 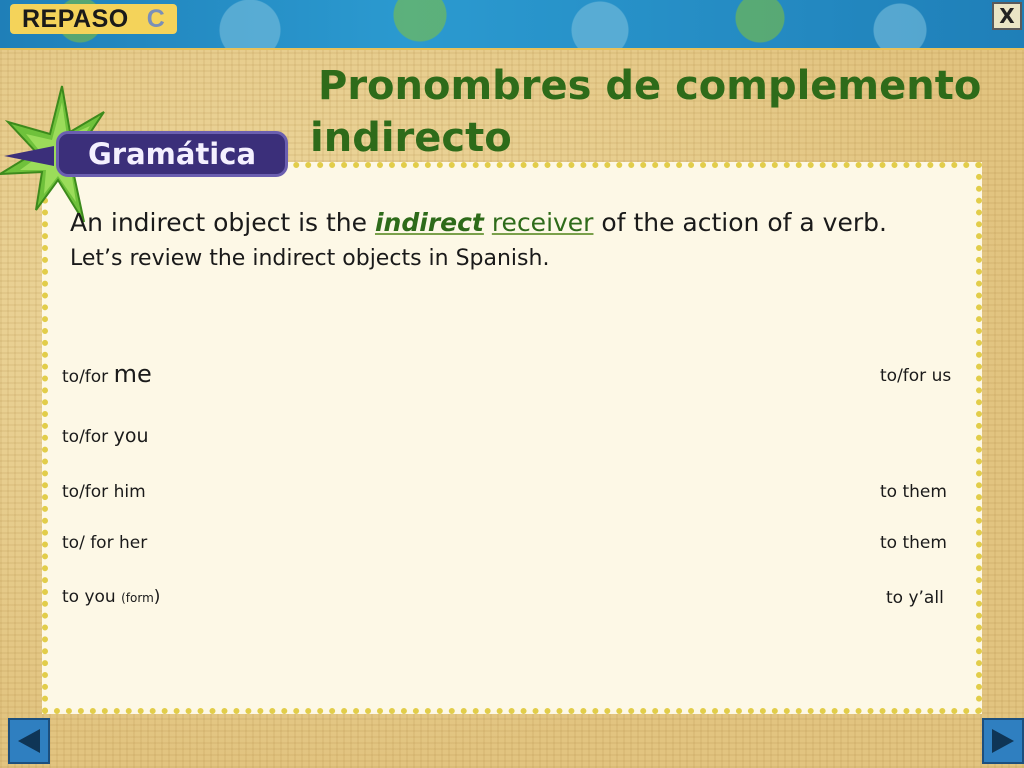 What do you see at coordinates (104, 492) in the screenshot?
I see `pronoun-him: to/for him` at bounding box center [104, 492].